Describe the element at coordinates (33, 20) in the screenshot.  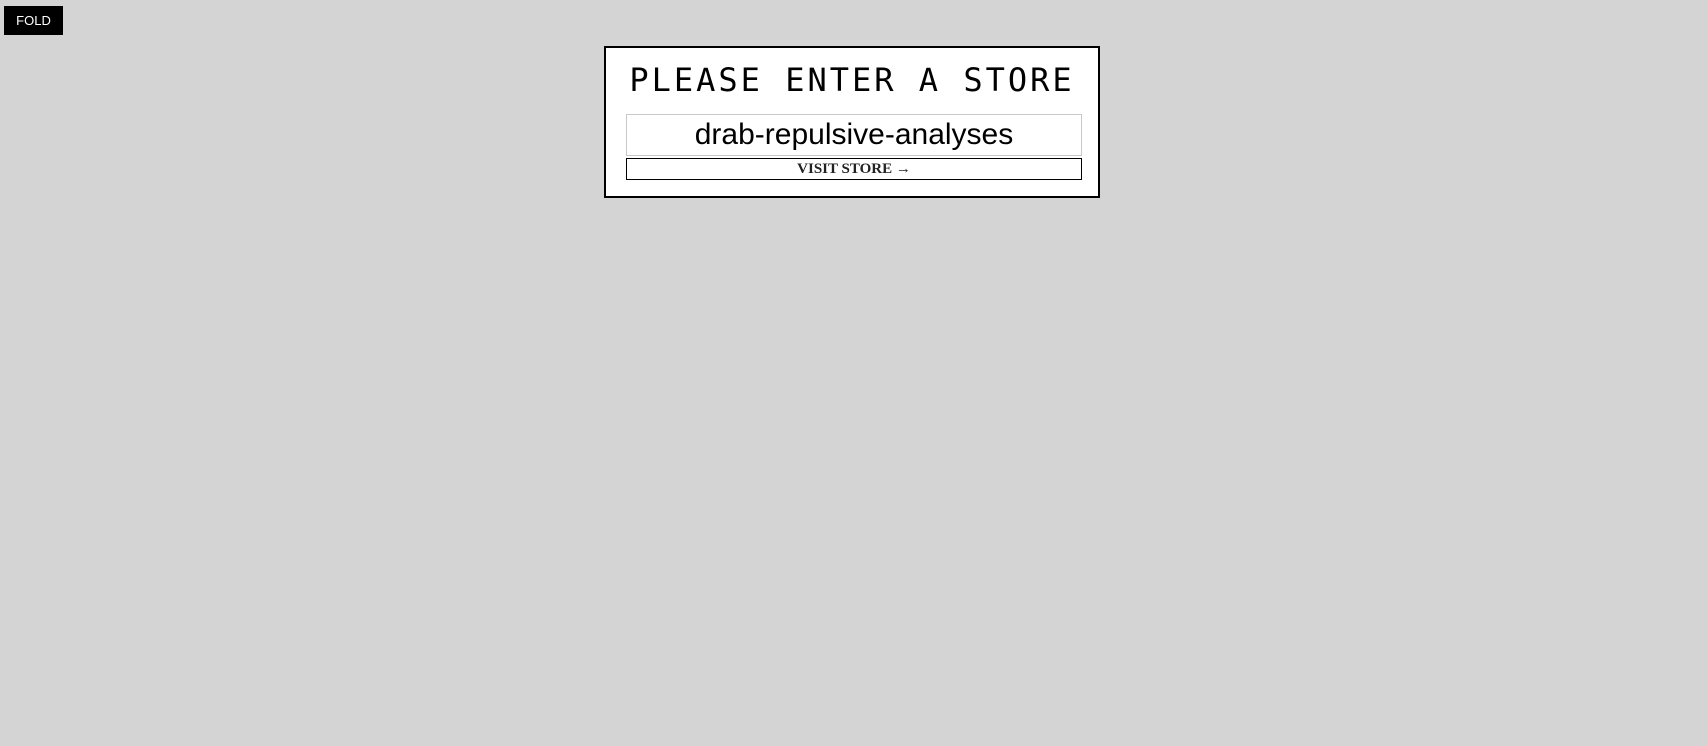
I see `fold-button: FOLD` at that location.